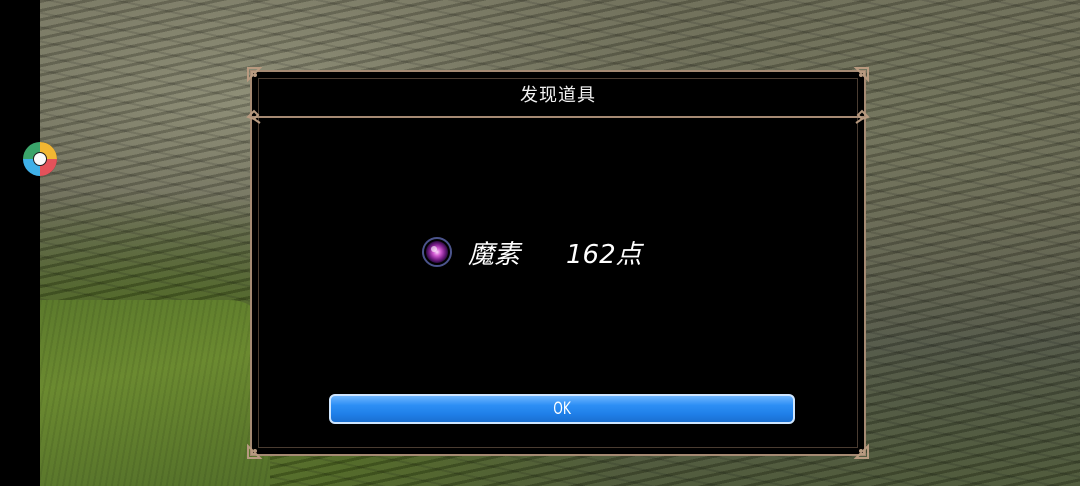 This screenshot has height=486, width=1080. What do you see at coordinates (155, 393) in the screenshot?
I see `grass-ground` at bounding box center [155, 393].